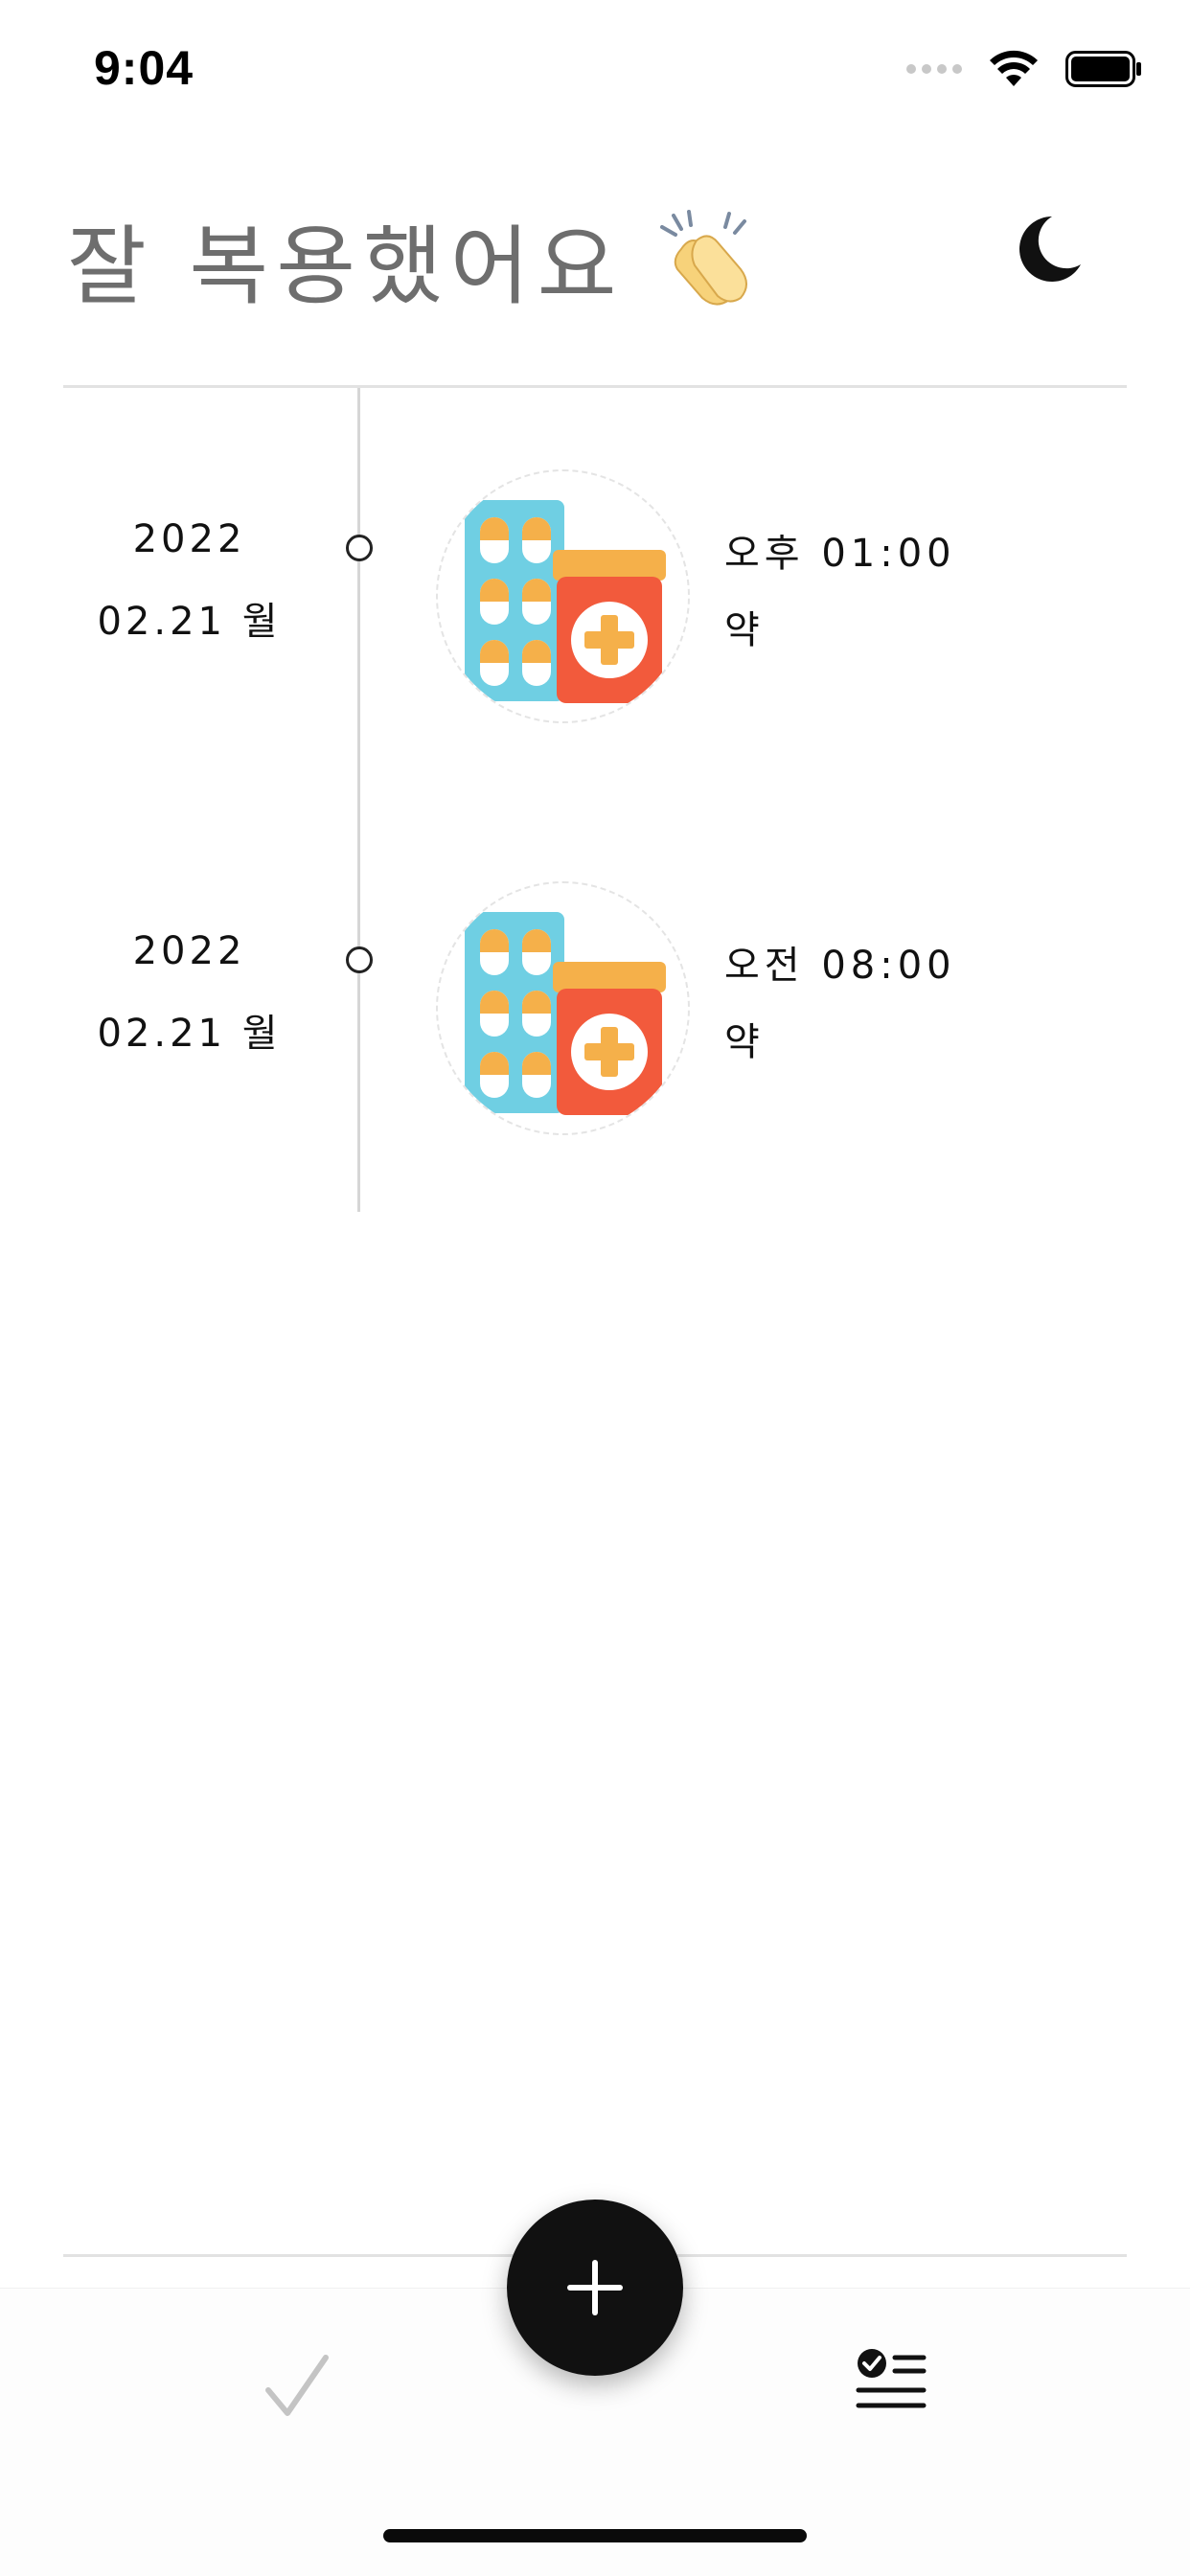 This screenshot has height=2576, width=1190. I want to click on checklist-icon, so click(891, 2382).